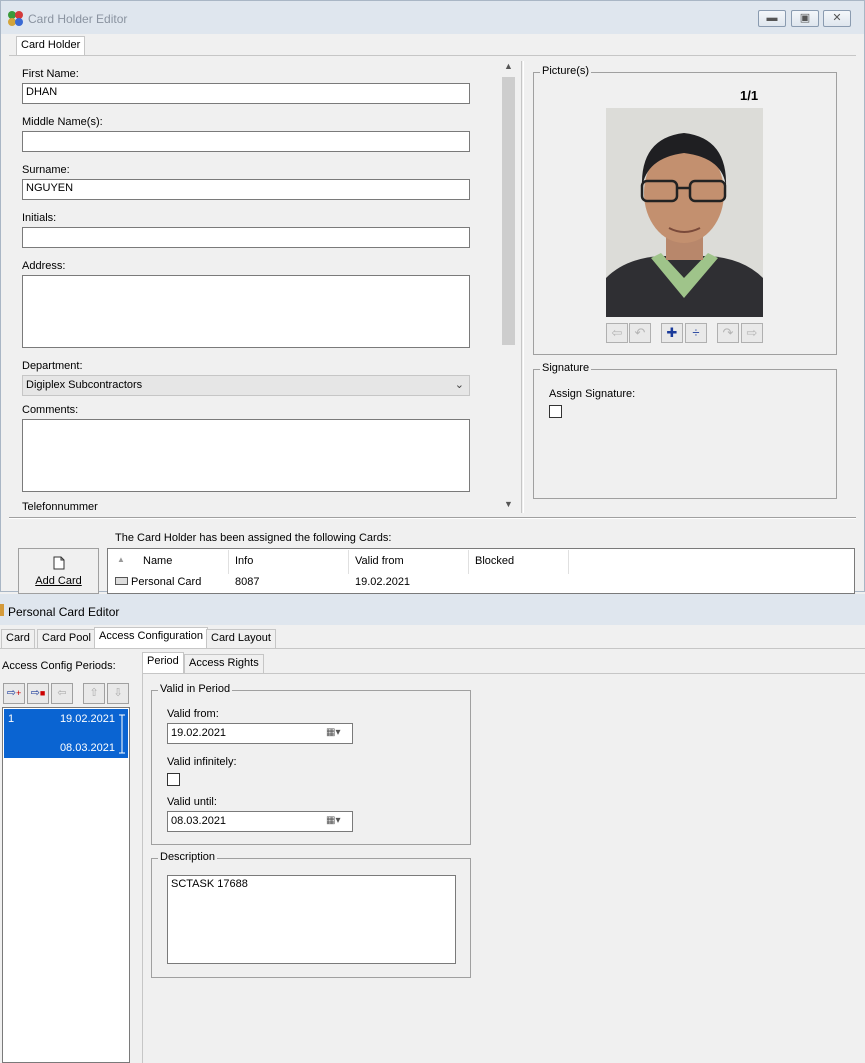 The height and width of the screenshot is (1063, 865). I want to click on column-header-info: Info, so click(289, 562).